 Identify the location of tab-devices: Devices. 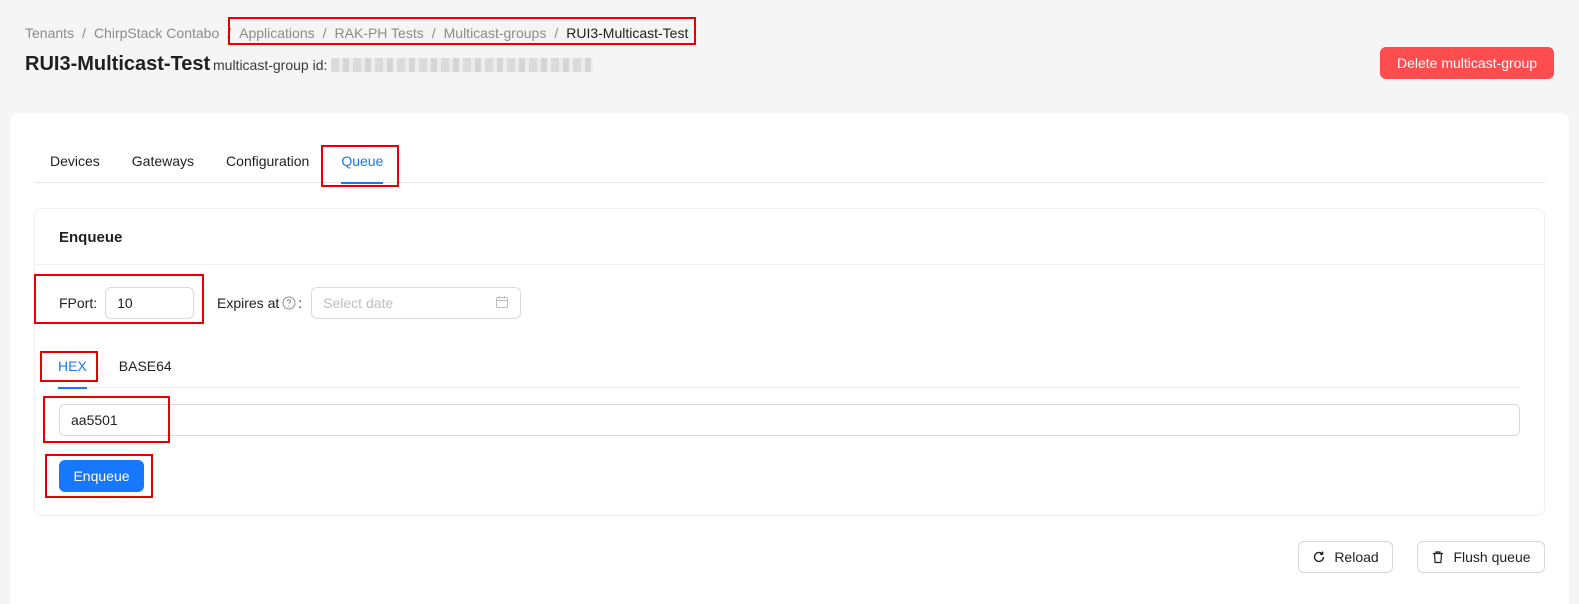
(75, 165).